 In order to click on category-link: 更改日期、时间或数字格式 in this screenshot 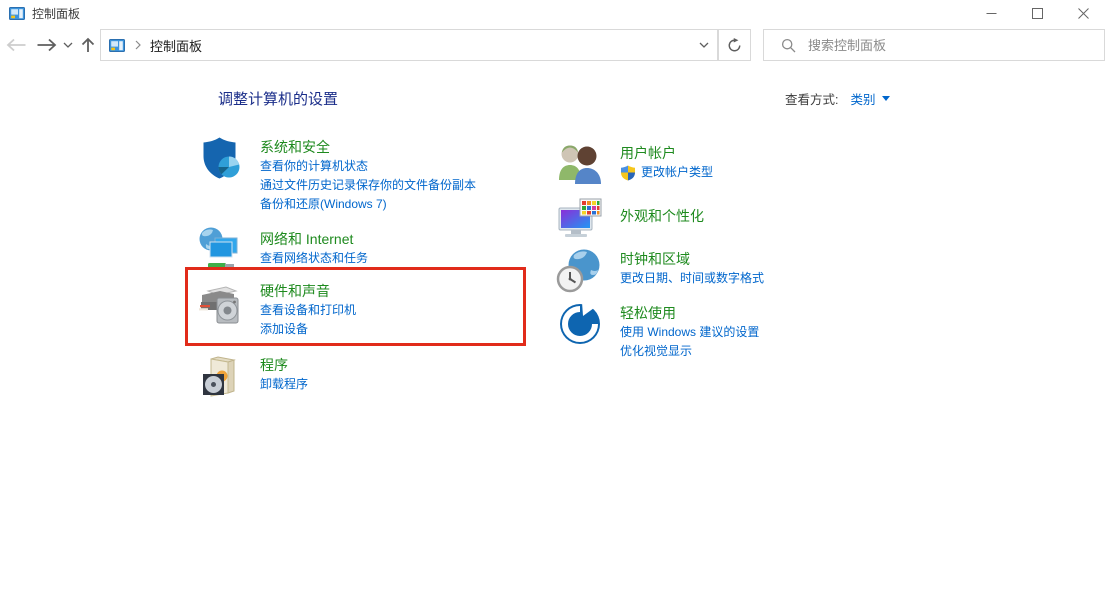, I will do `click(692, 278)`.